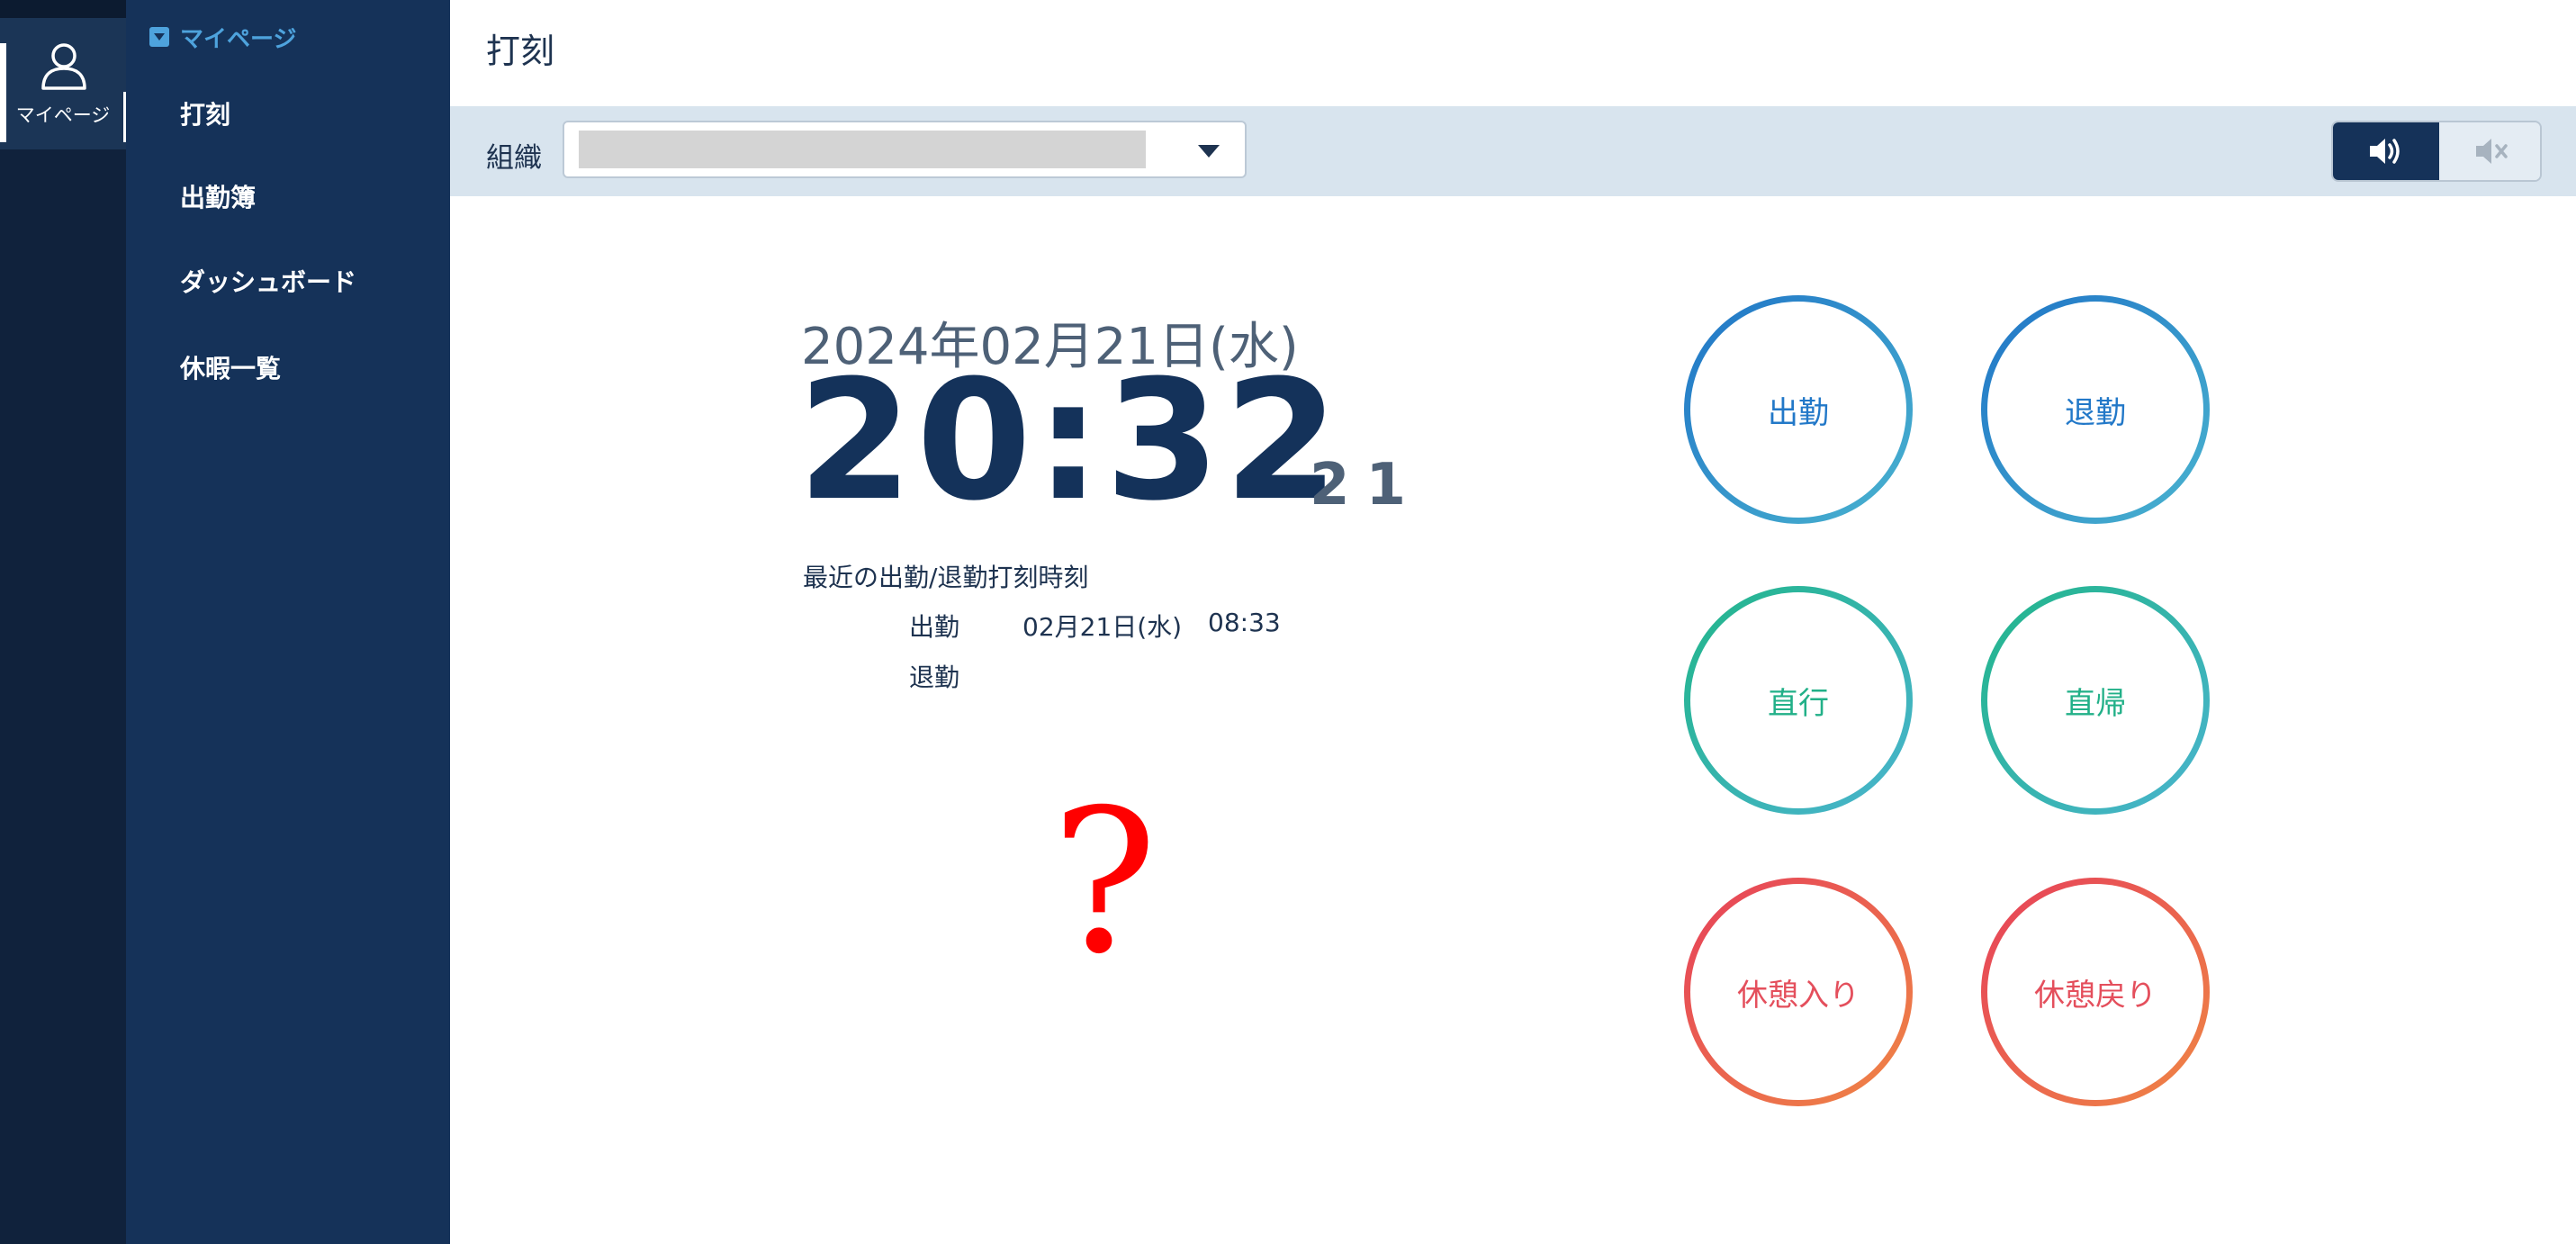 The height and width of the screenshot is (1244, 2576). I want to click on sidebar-section-title: マイページ, so click(238, 39).